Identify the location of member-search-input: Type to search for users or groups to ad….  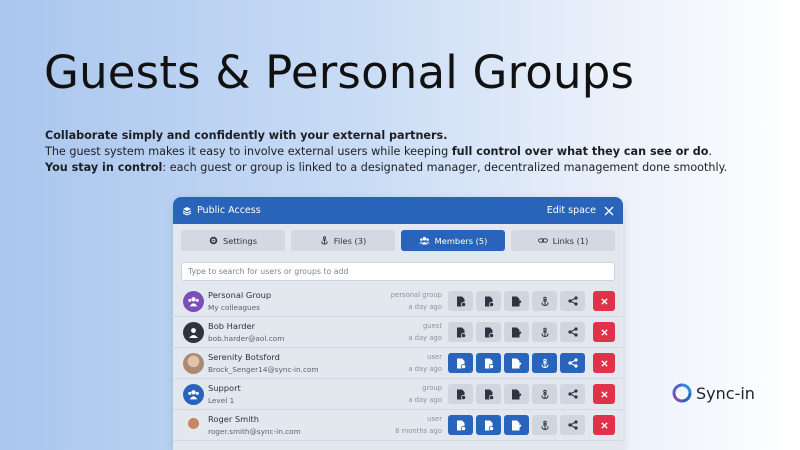
(398, 271).